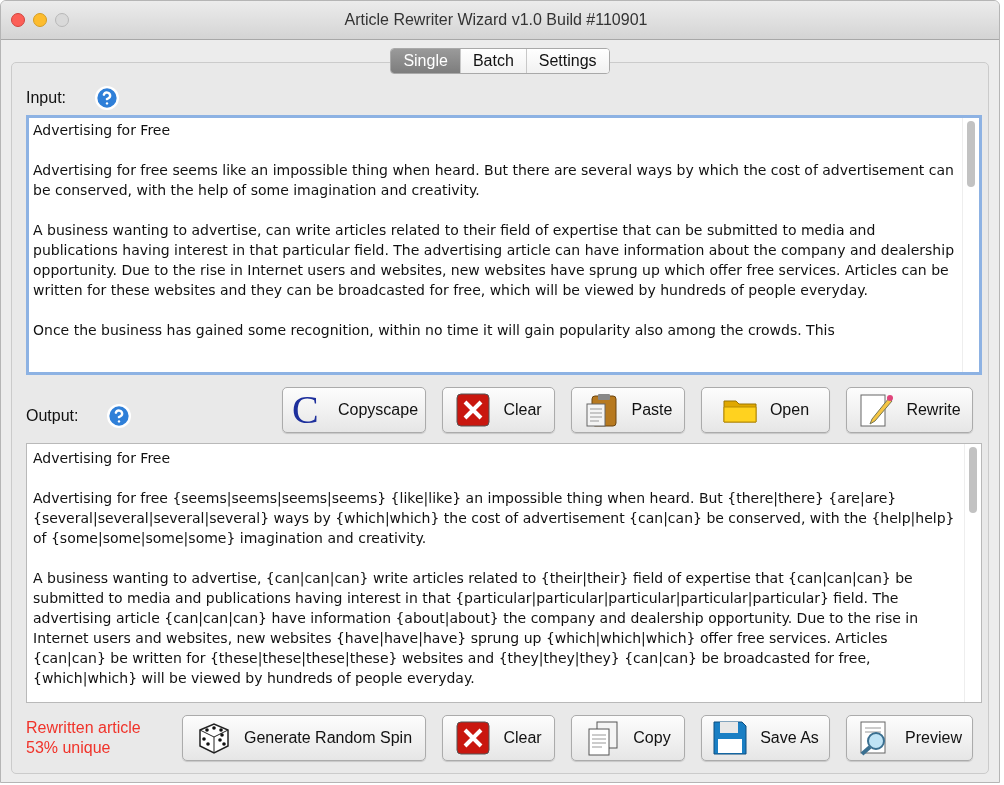 This screenshot has height=785, width=1004. Describe the element at coordinates (84, 728) in the screenshot. I see `status-text: Rewritten article` at that location.